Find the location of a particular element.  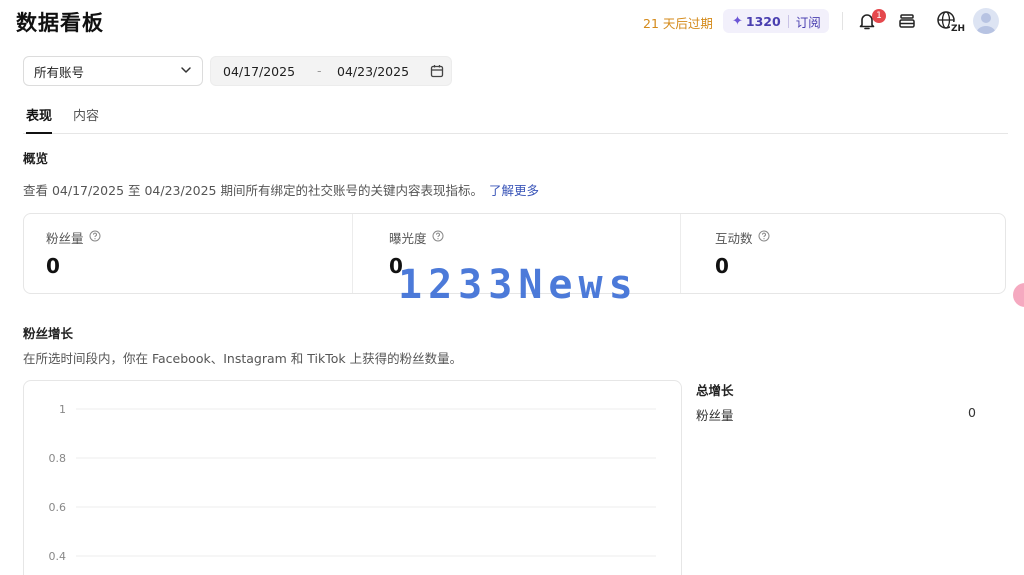

chart-y-tick-label: 0.4 is located at coordinates (58, 556).